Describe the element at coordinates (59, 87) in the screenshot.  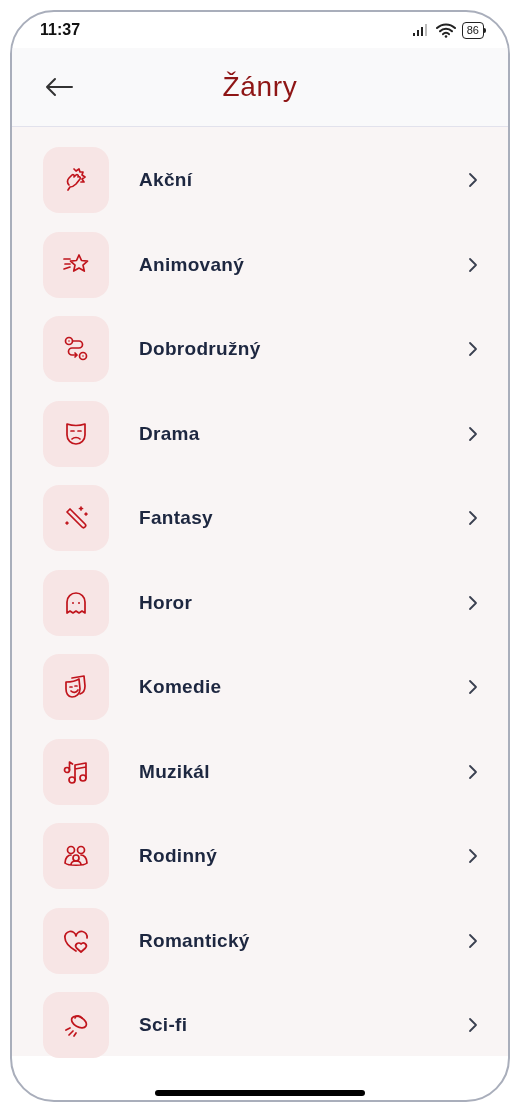
I see `back-arrow-icon` at that location.